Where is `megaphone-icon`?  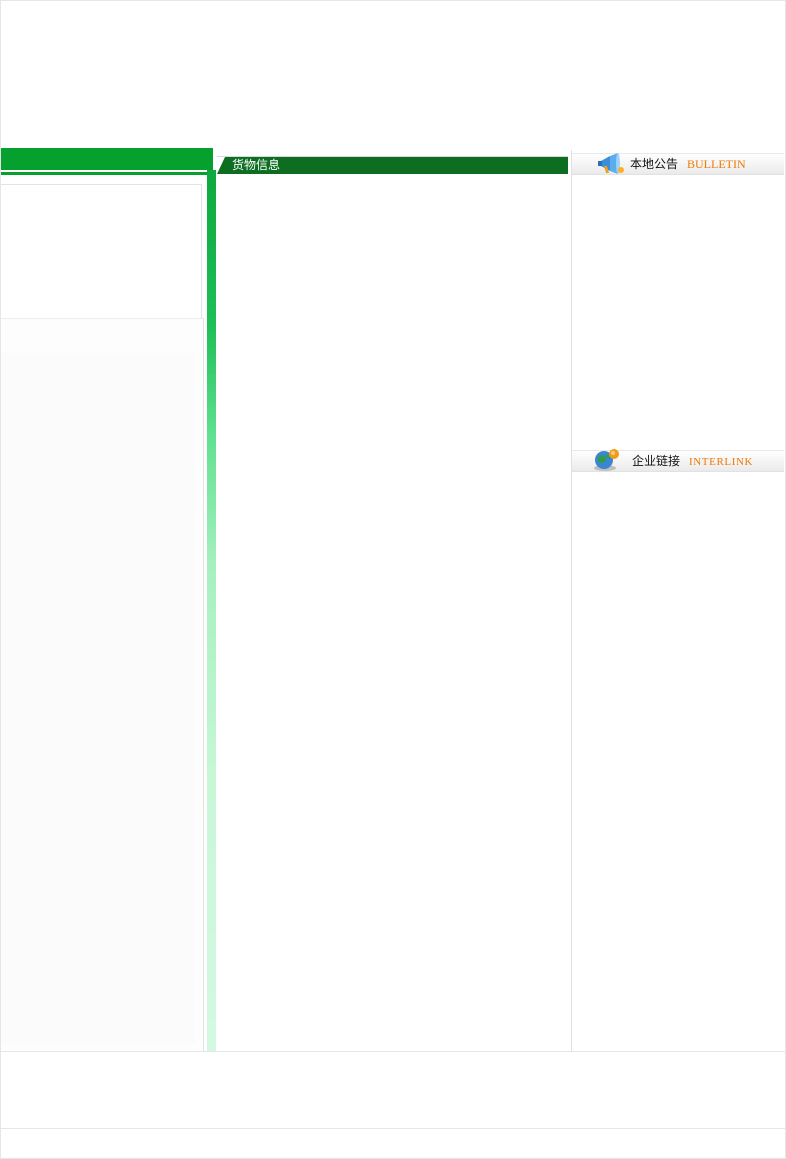
megaphone-icon is located at coordinates (611, 163).